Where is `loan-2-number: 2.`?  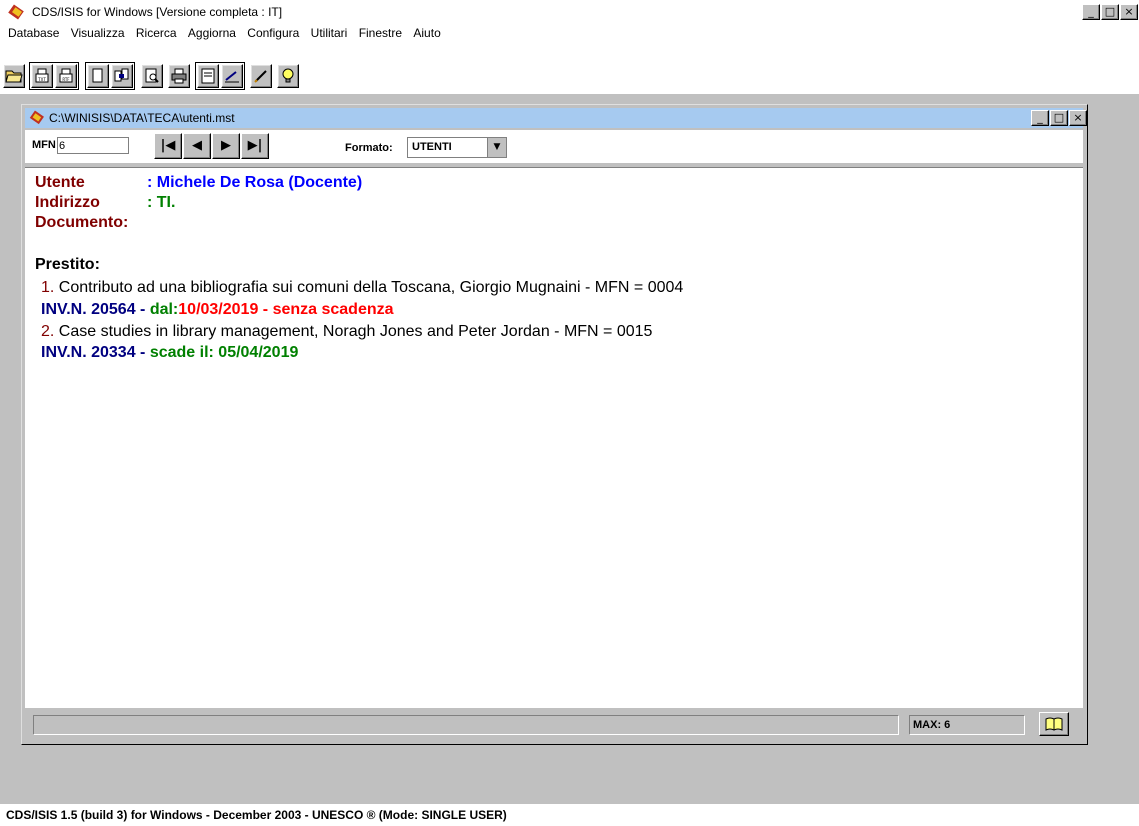 loan-2-number: 2. is located at coordinates (48, 331).